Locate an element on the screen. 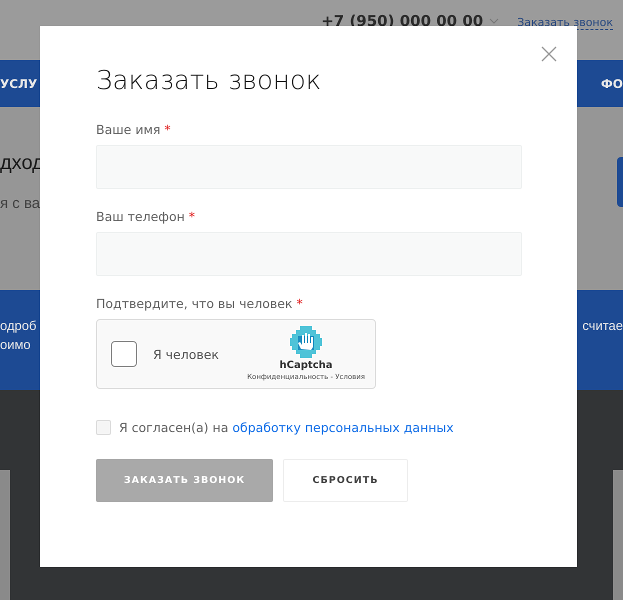  dialog-title: Заказать звонок is located at coordinates (209, 81).